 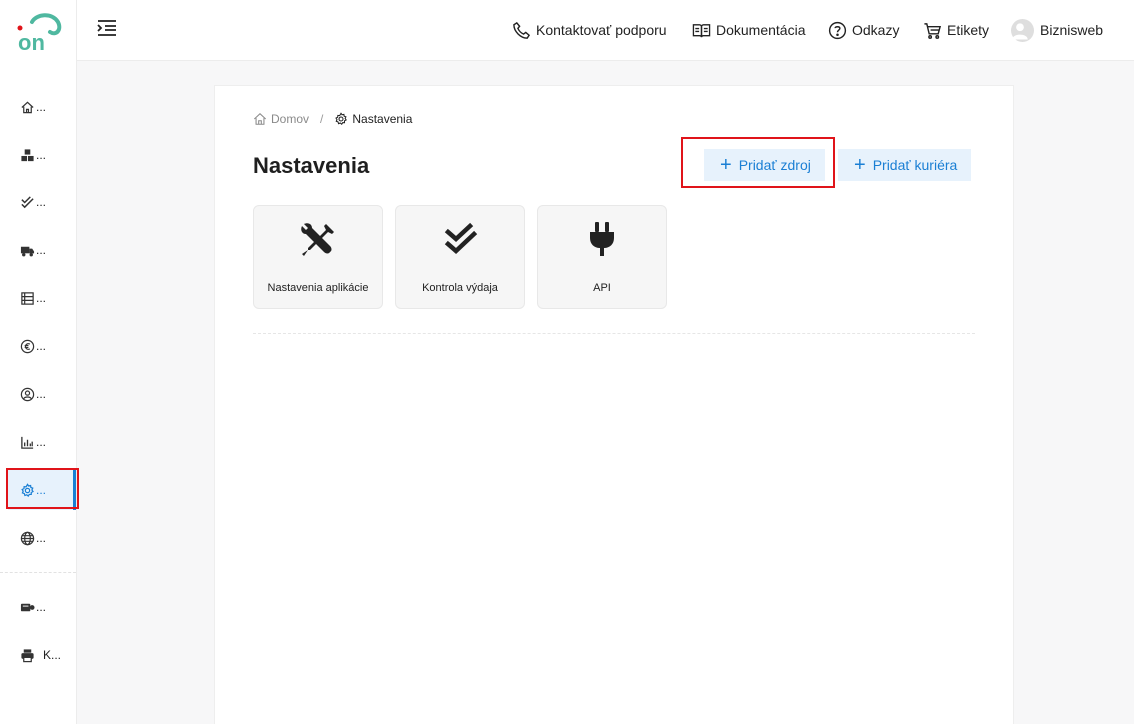 What do you see at coordinates (317, 239) in the screenshot?
I see `tools-icon` at bounding box center [317, 239].